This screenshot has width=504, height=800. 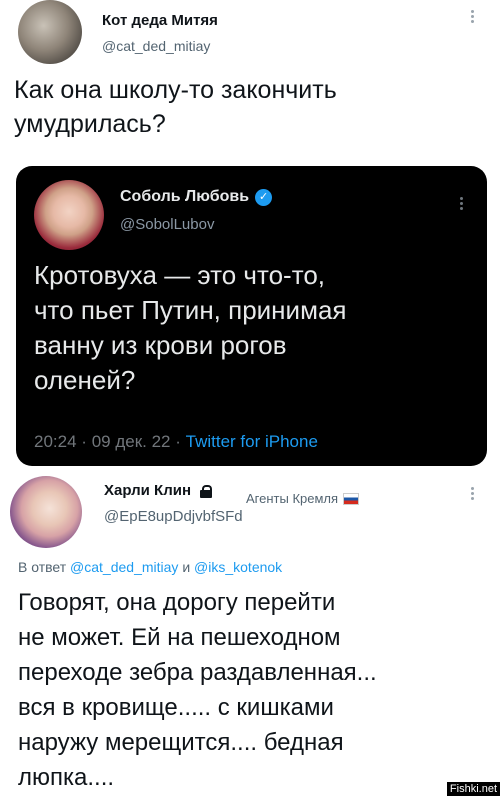 I want to click on replying-to-line: В ответ @cat_ded_mitiay и @iks_kotenok, so click(x=150, y=567).